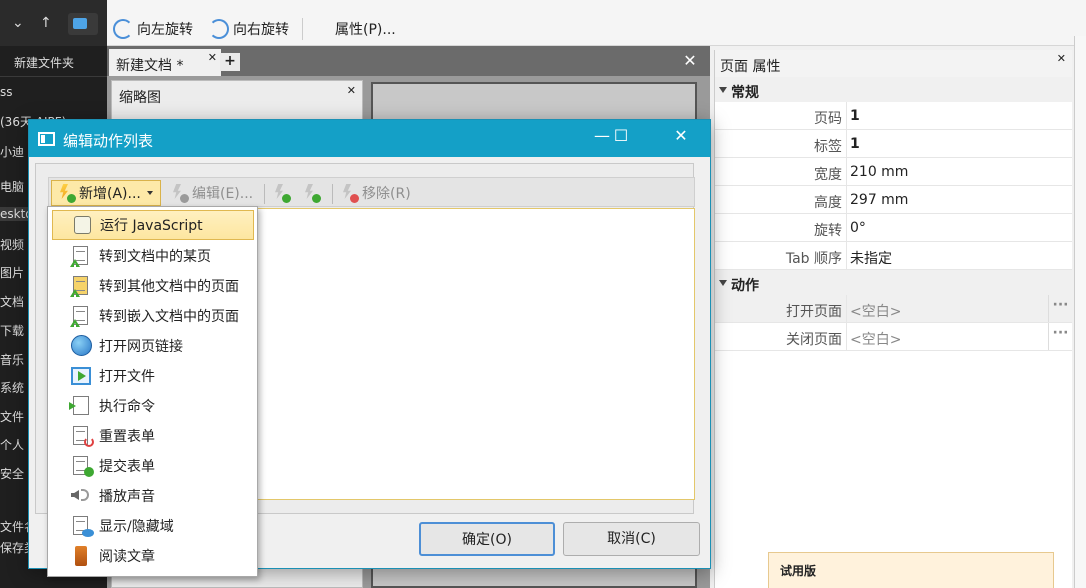  I want to click on property-key: 旋转, so click(781, 227).